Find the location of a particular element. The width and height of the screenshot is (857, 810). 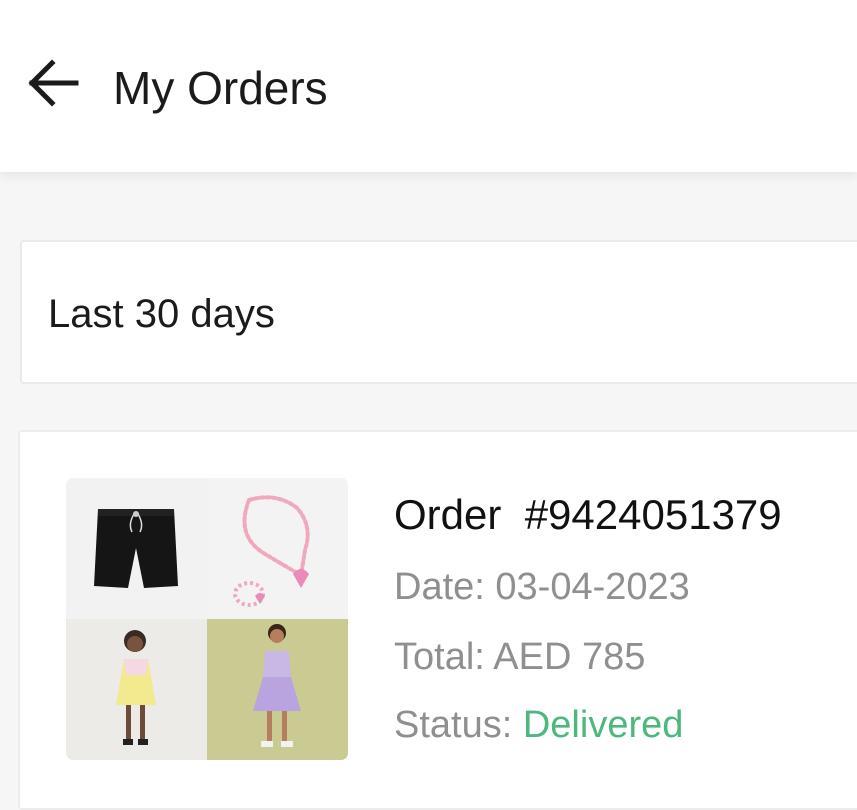

date-label: Date: is located at coordinates (439, 587).